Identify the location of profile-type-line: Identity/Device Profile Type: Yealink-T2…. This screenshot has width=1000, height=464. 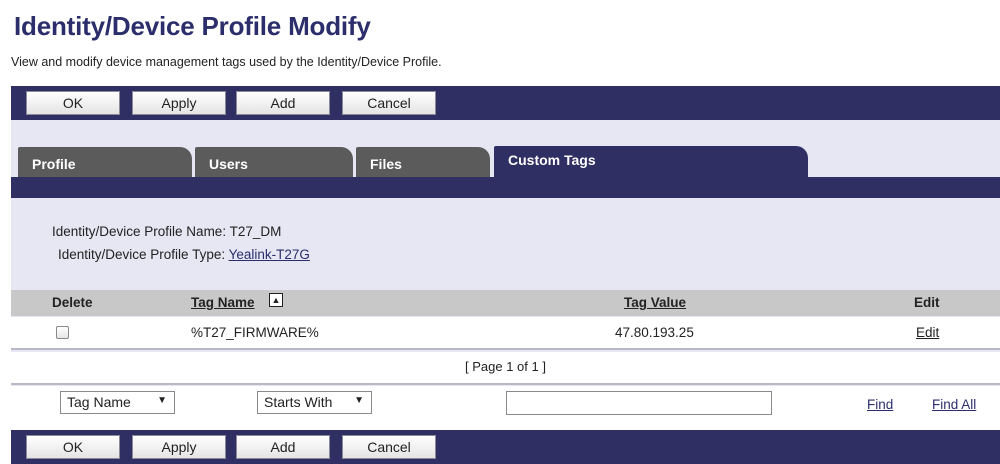
(184, 254).